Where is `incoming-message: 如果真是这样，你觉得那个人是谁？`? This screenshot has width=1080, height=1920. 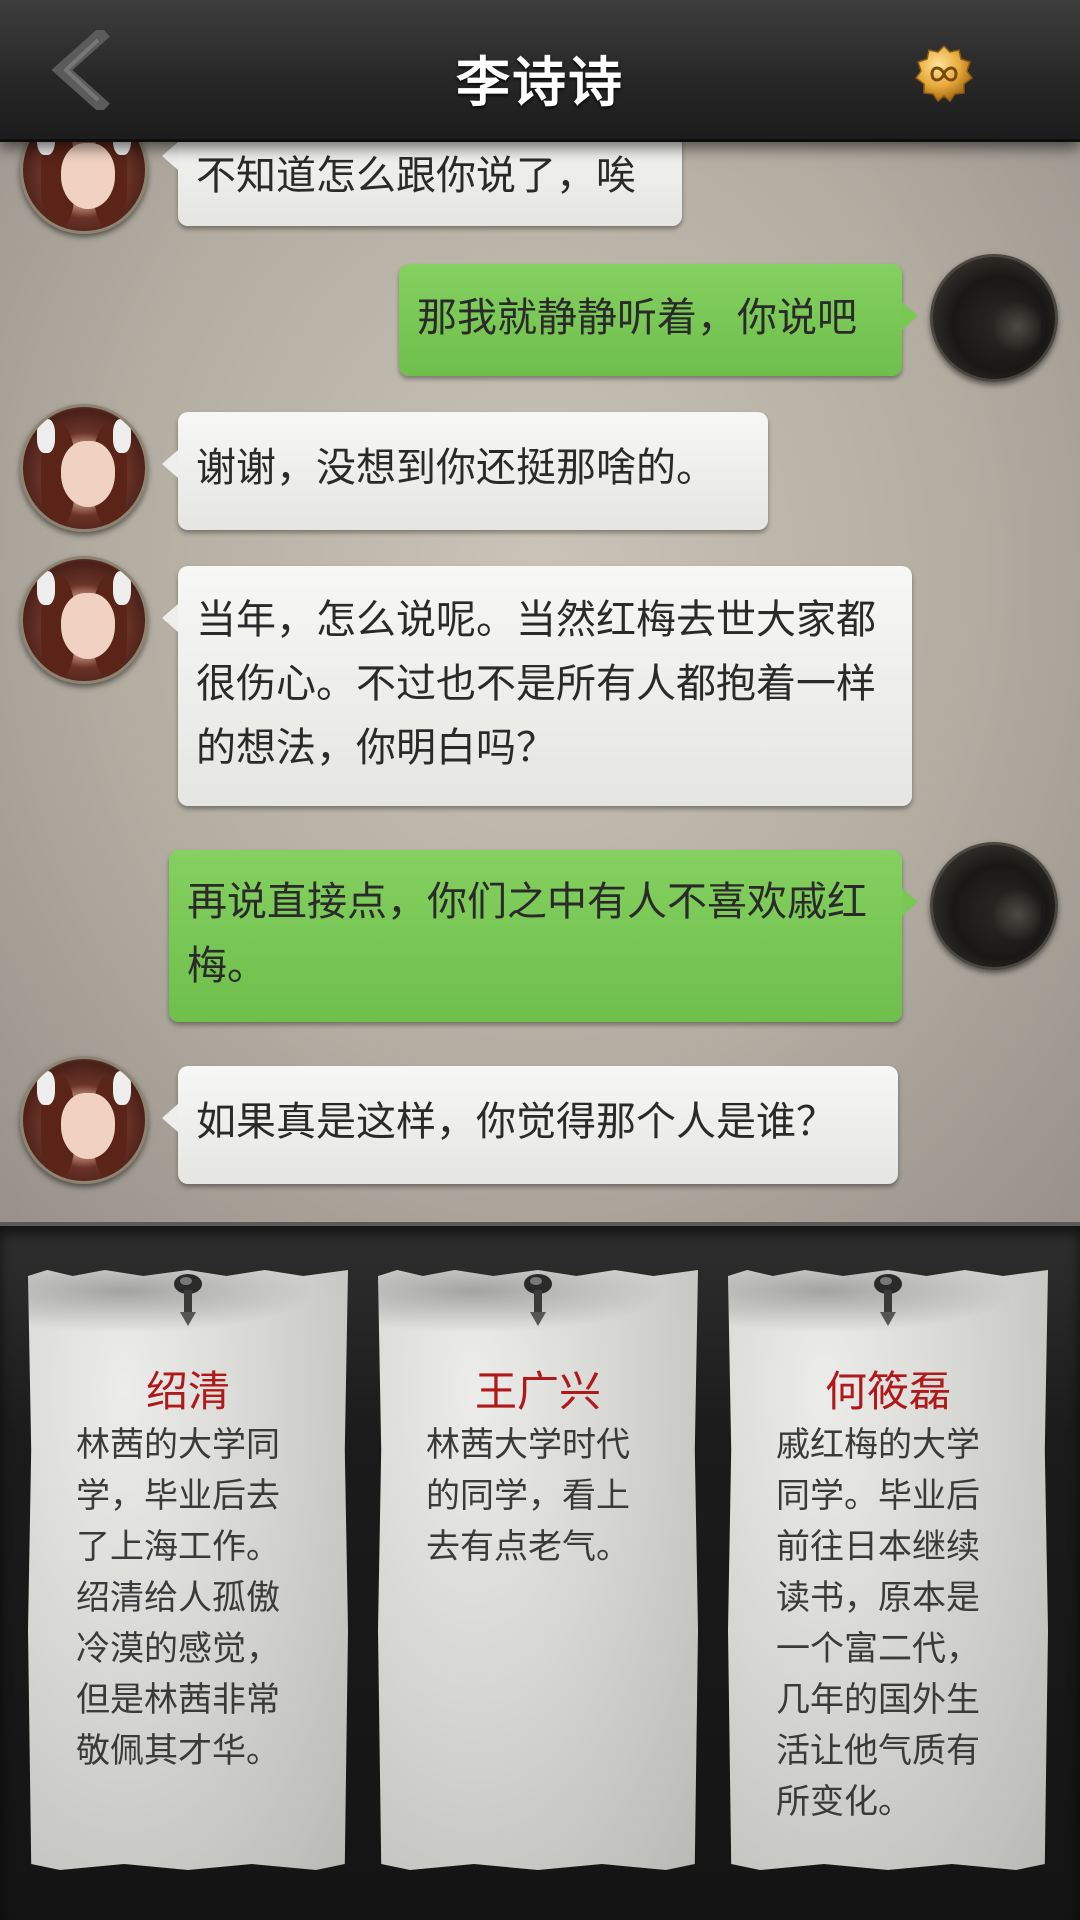 incoming-message: 如果真是这样，你觉得那个人是谁？ is located at coordinates (530, 1125).